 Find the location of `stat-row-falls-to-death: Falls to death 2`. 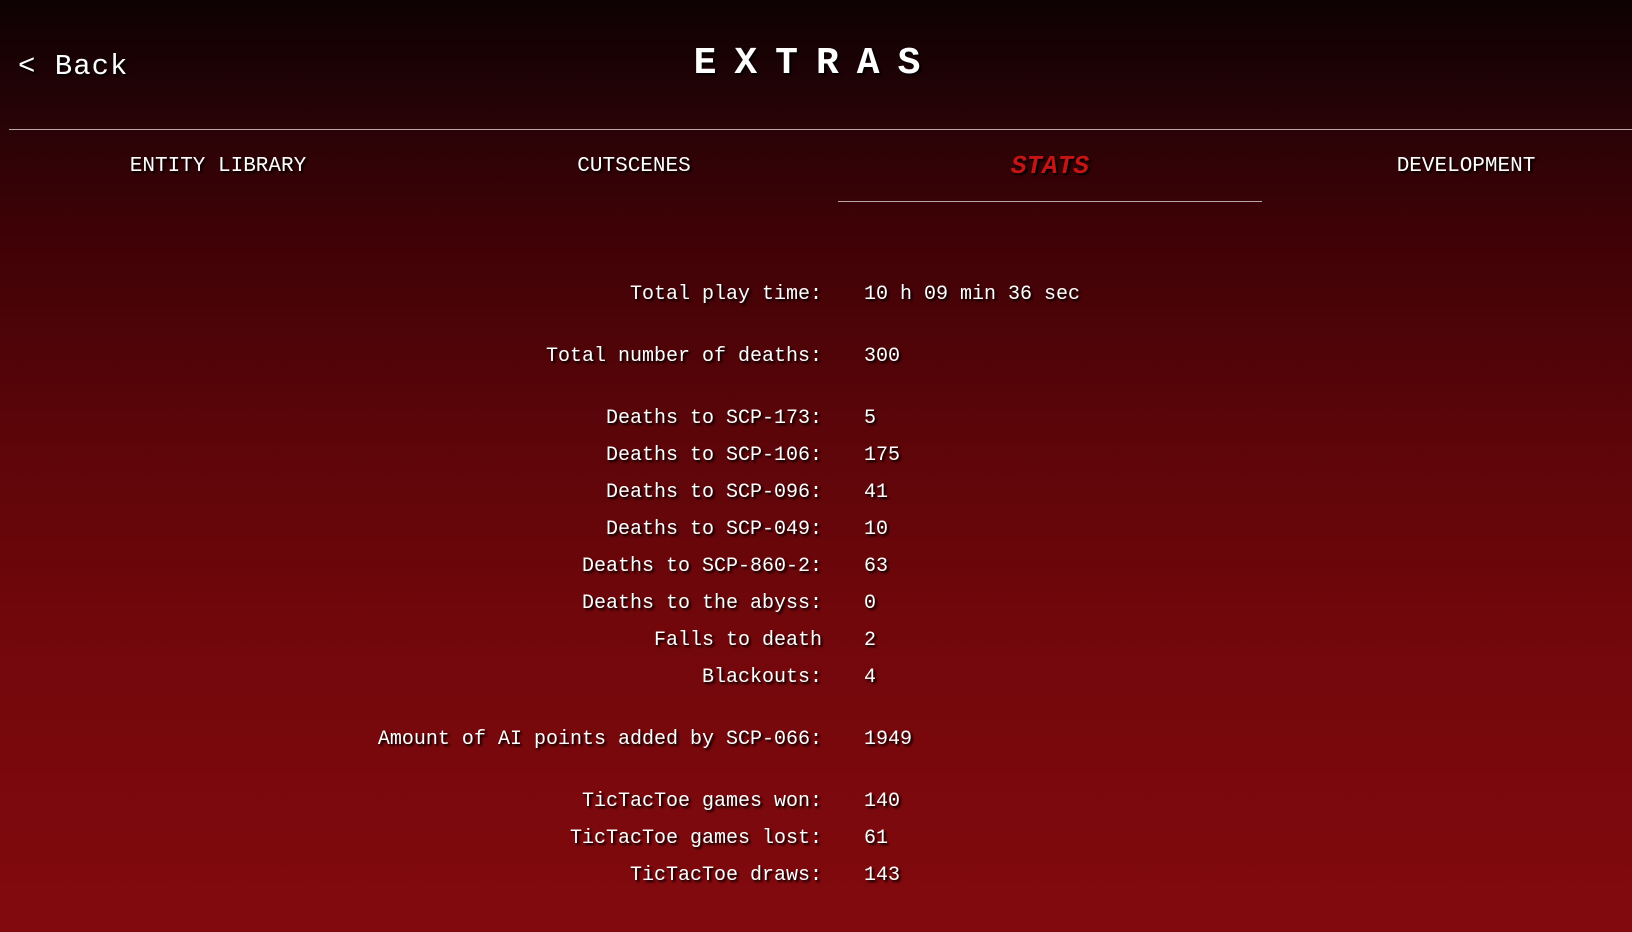

stat-row-falls-to-death: Falls to death 2 is located at coordinates (816, 644).